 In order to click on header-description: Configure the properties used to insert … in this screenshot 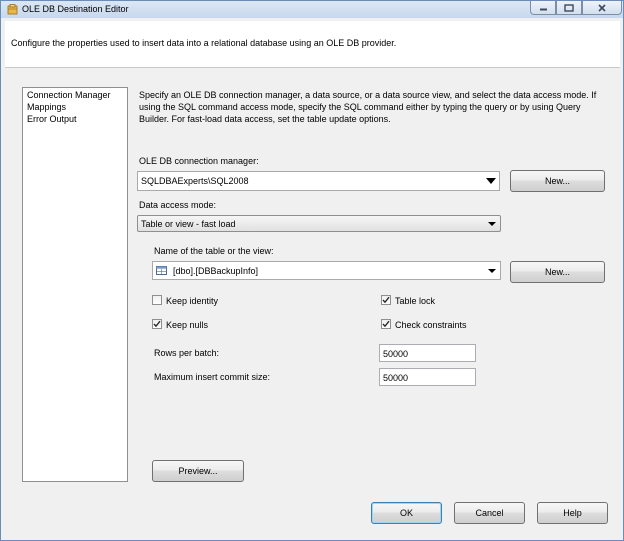, I will do `click(204, 43)`.